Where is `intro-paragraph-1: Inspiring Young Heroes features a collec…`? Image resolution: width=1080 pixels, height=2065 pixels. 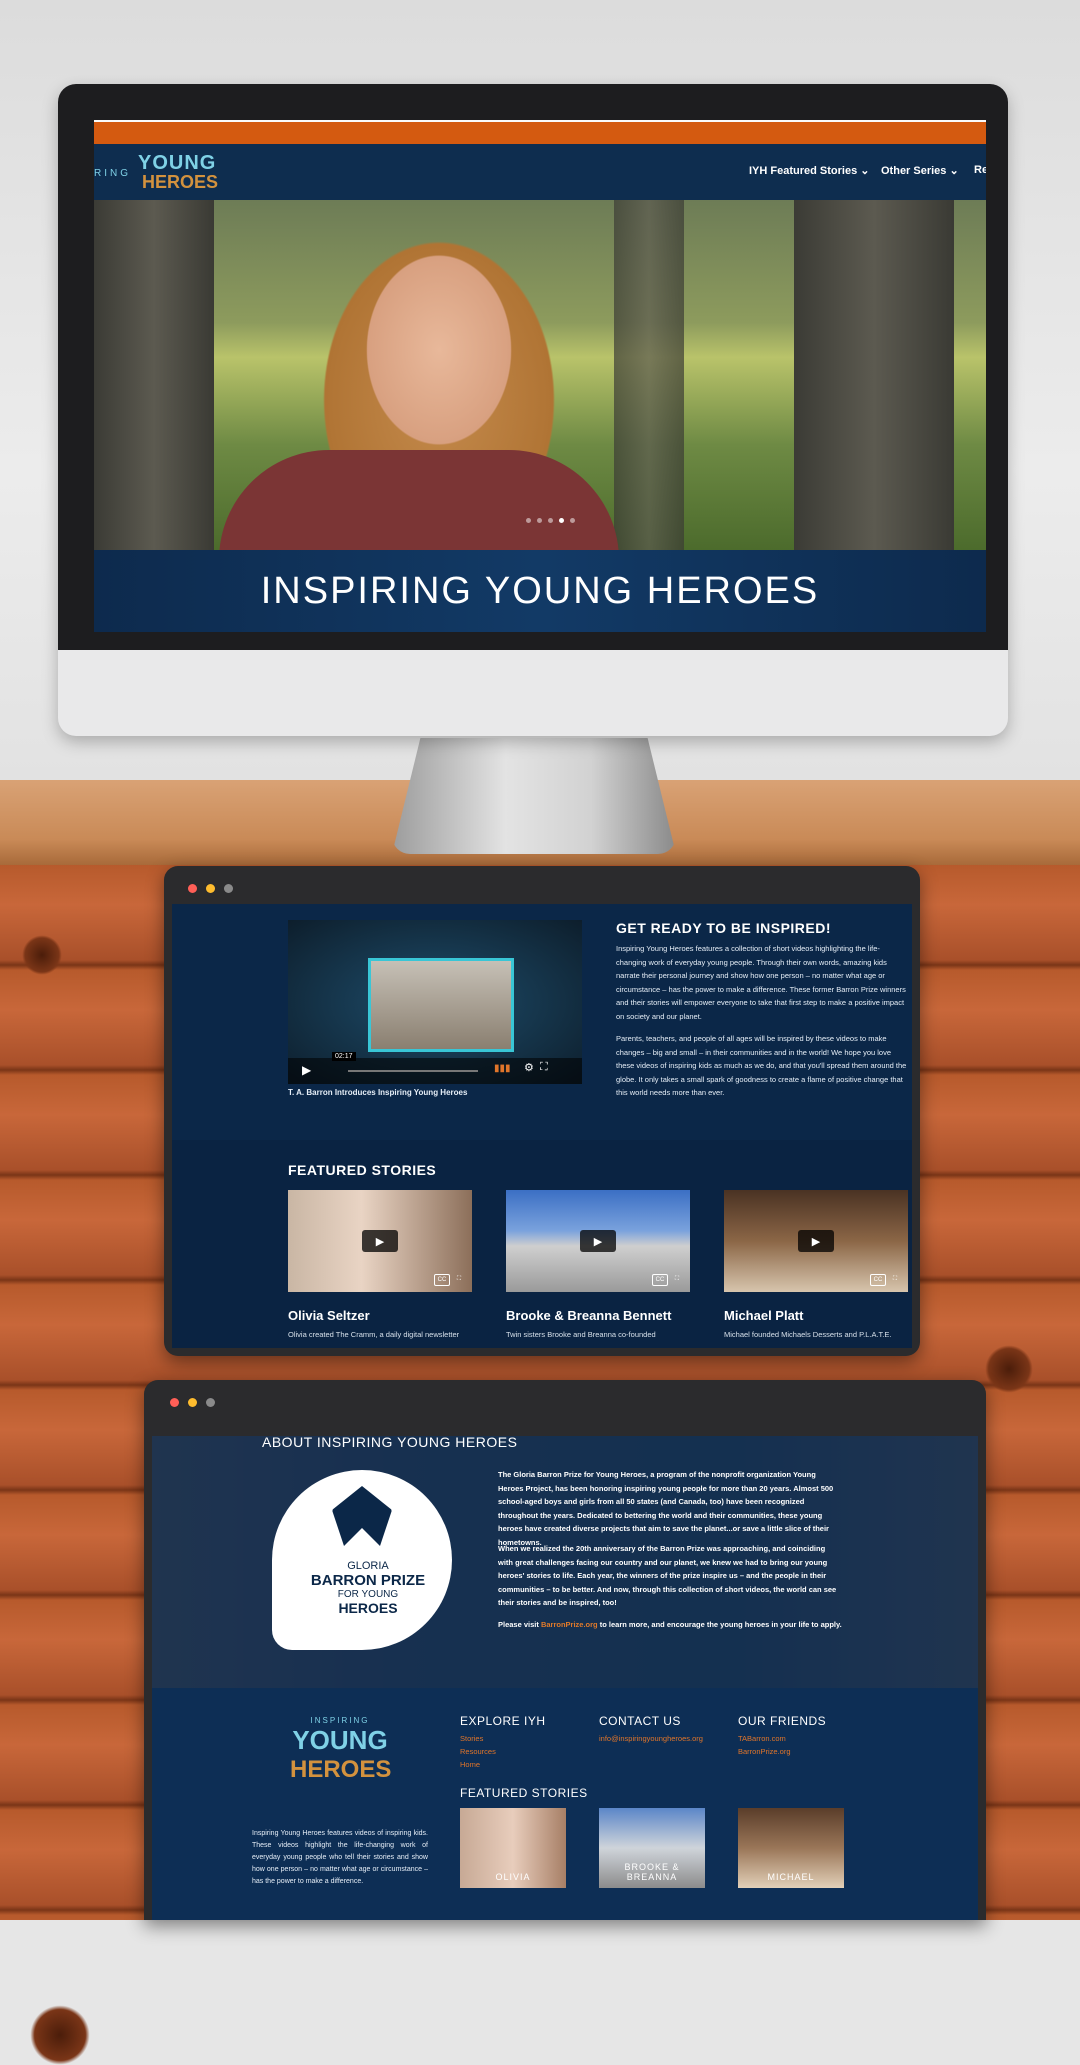
intro-paragraph-1: Inspiring Young Heroes features a collec… is located at coordinates (761, 982).